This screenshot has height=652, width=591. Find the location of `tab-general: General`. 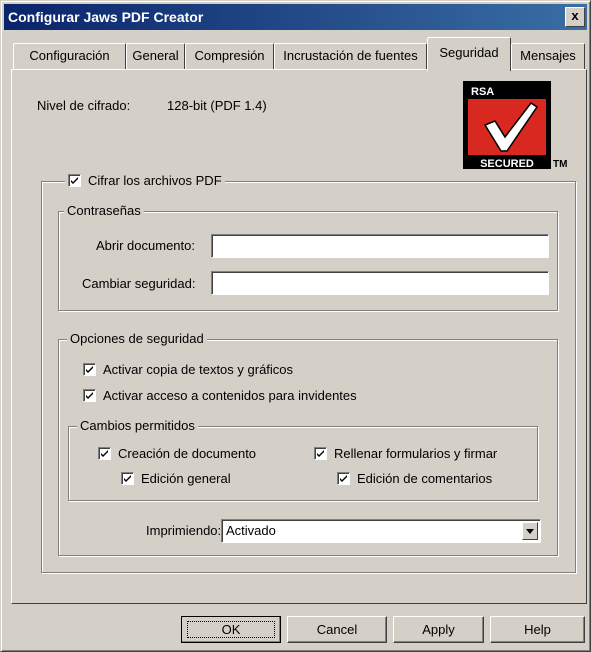

tab-general: General is located at coordinates (155, 56).